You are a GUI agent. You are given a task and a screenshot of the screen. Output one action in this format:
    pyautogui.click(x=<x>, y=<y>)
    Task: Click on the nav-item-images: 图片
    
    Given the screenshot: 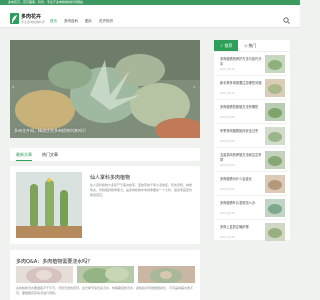 What is the action you would take?
    pyautogui.click(x=88, y=21)
    